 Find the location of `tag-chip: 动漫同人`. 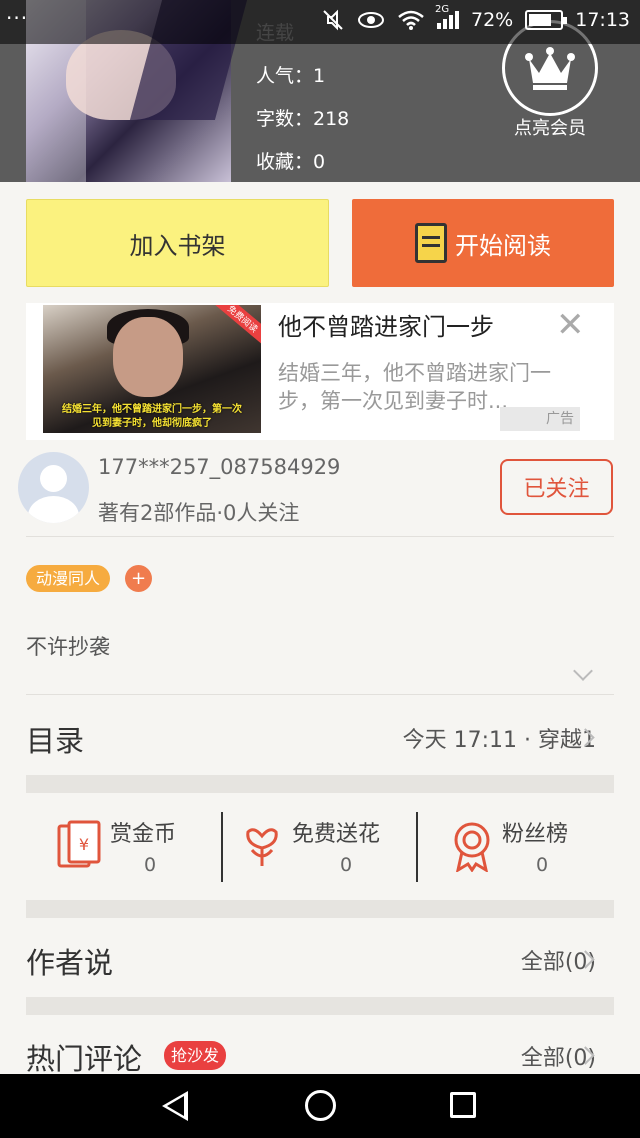

tag-chip: 动漫同人 is located at coordinates (68, 578).